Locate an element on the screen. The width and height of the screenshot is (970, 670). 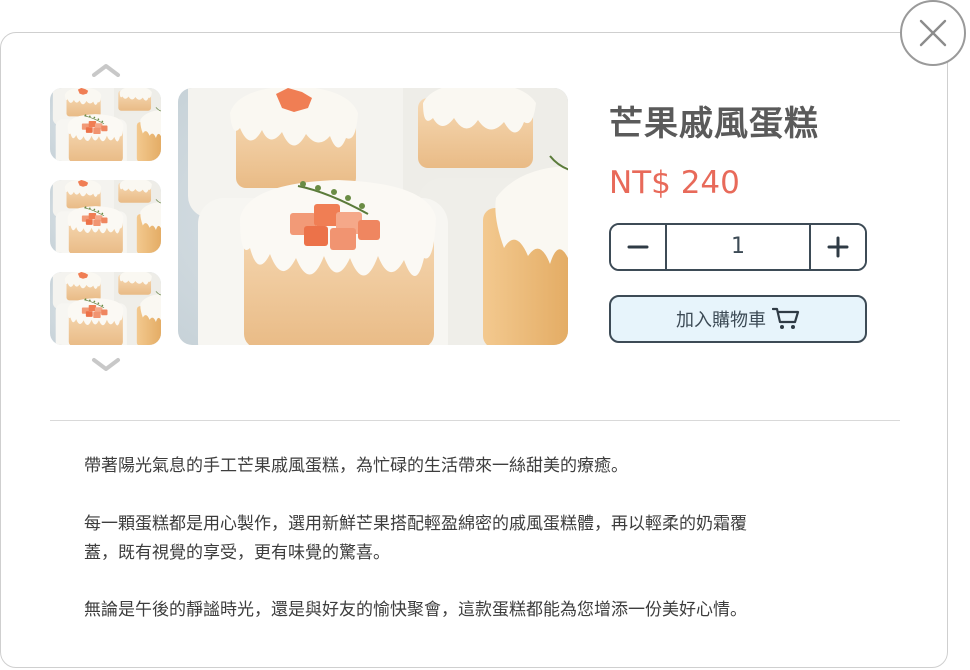
chevron-up-icon is located at coordinates (106, 70).